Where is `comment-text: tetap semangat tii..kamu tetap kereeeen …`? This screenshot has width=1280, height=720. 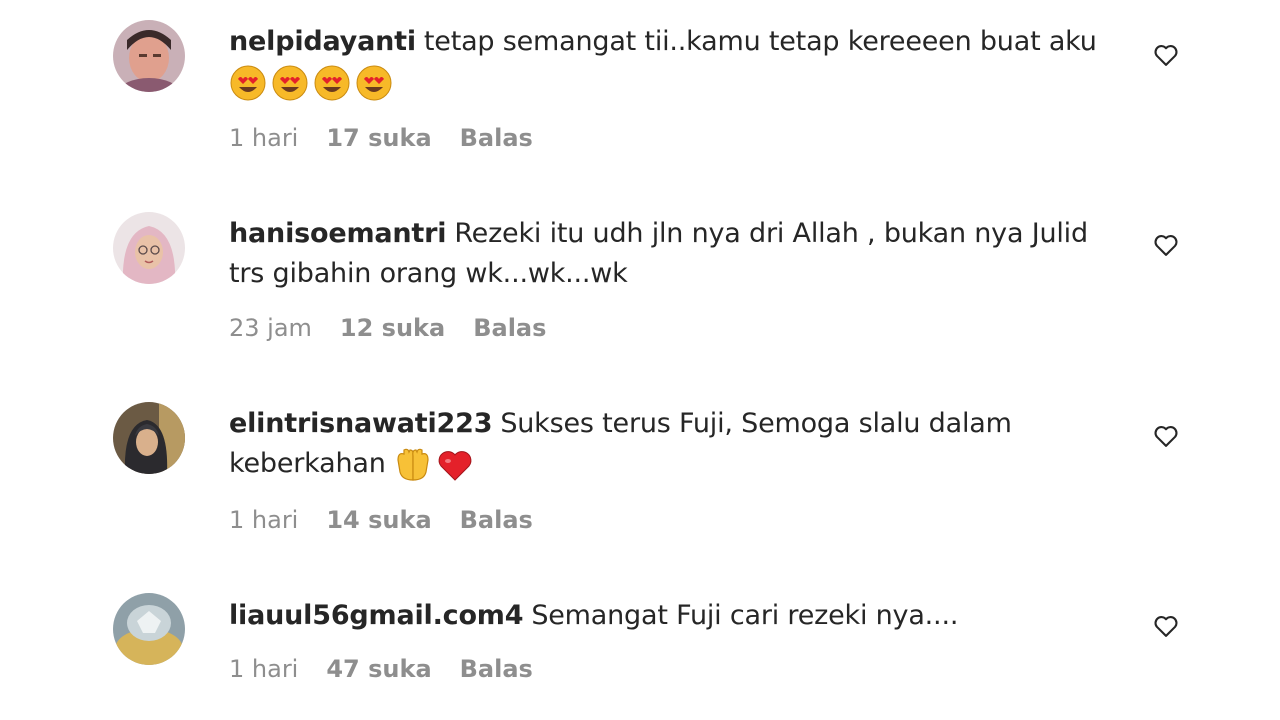
comment-text: tetap semangat tii..kamu tetap kereeeen … is located at coordinates (760, 41).